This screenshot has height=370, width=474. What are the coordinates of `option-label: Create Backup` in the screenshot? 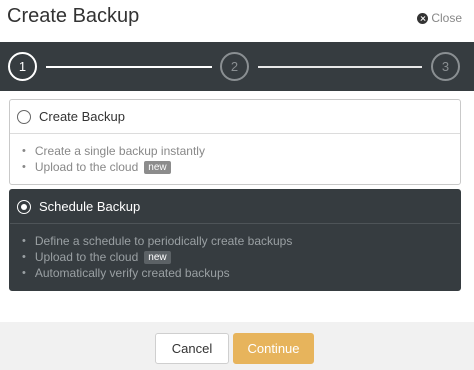 It's located at (82, 116).